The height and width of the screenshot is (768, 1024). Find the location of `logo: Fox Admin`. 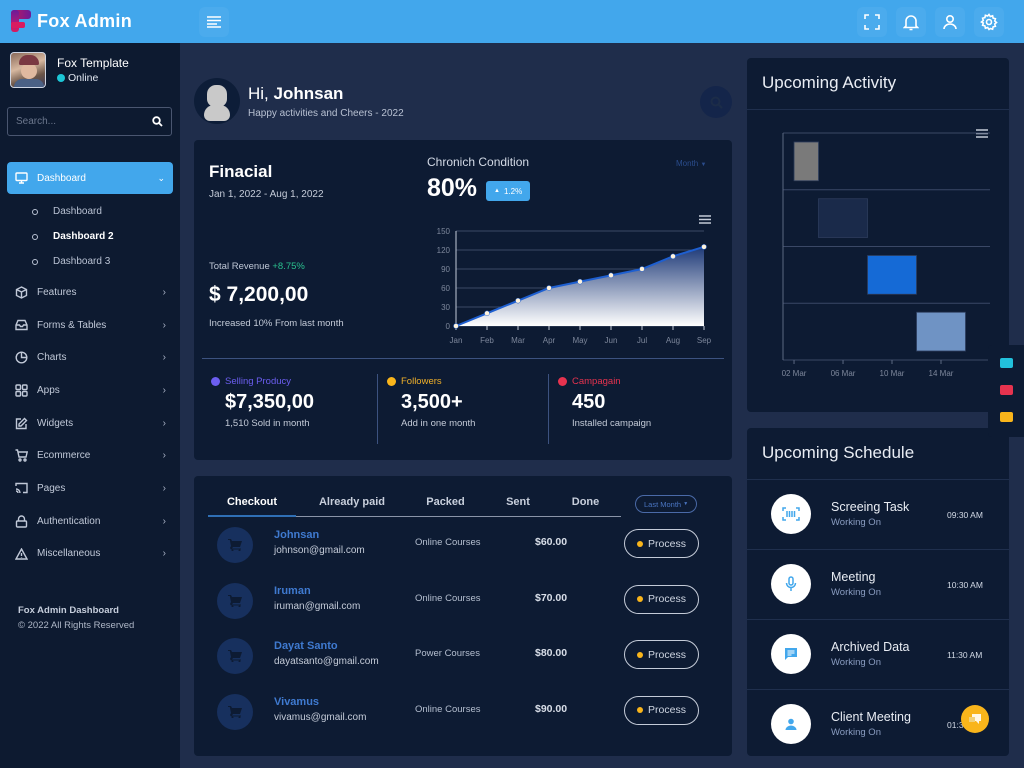

logo: Fox Admin is located at coordinates (71, 21).